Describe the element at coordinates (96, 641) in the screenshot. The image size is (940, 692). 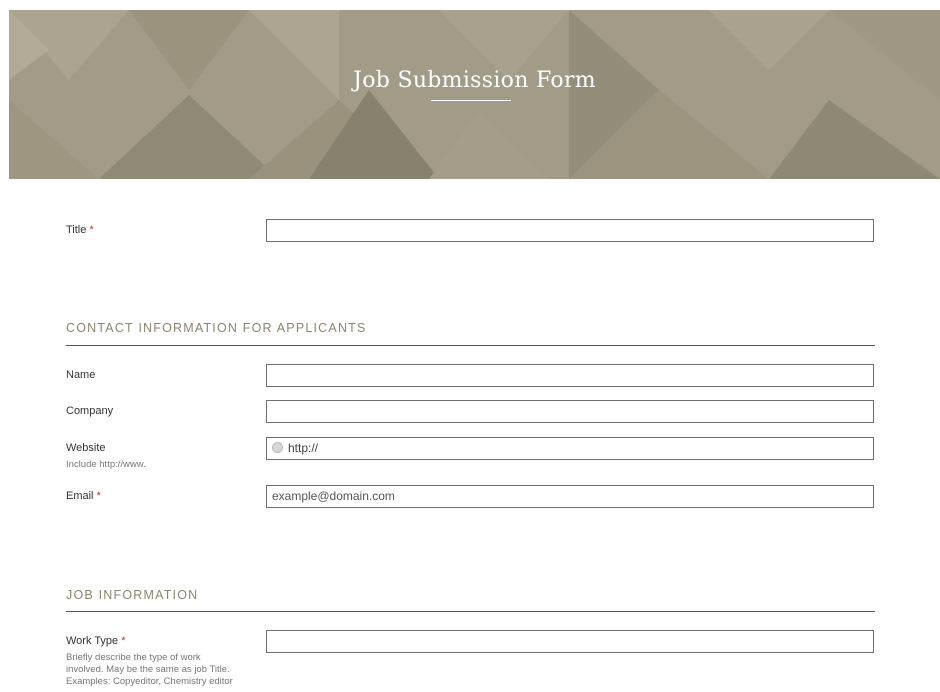
I see `work-type-label: Work Type *` at that location.